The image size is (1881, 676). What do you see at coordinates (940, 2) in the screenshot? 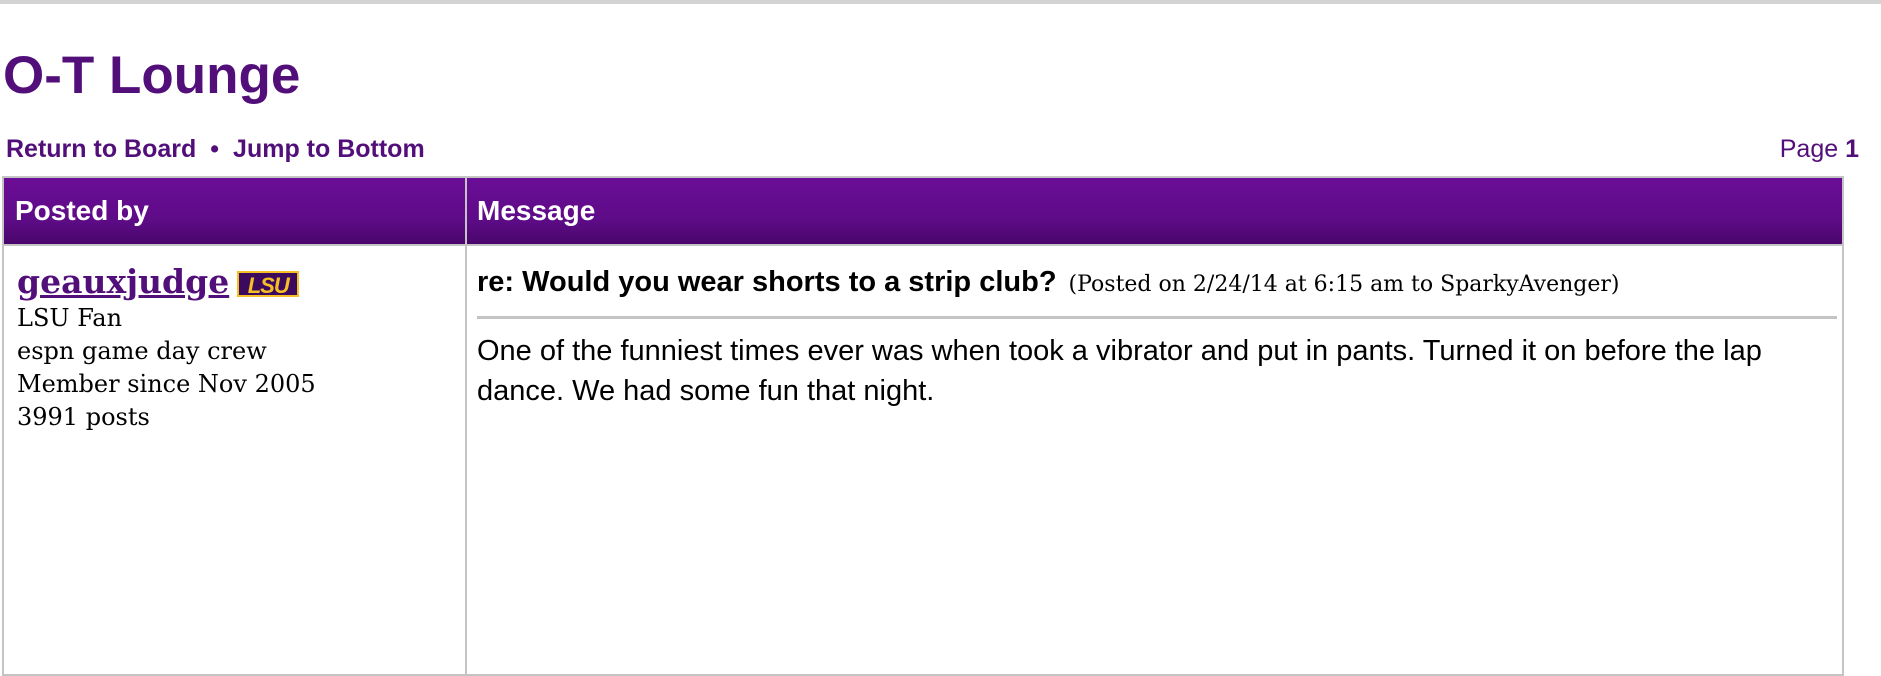
I see `top-divider` at bounding box center [940, 2].